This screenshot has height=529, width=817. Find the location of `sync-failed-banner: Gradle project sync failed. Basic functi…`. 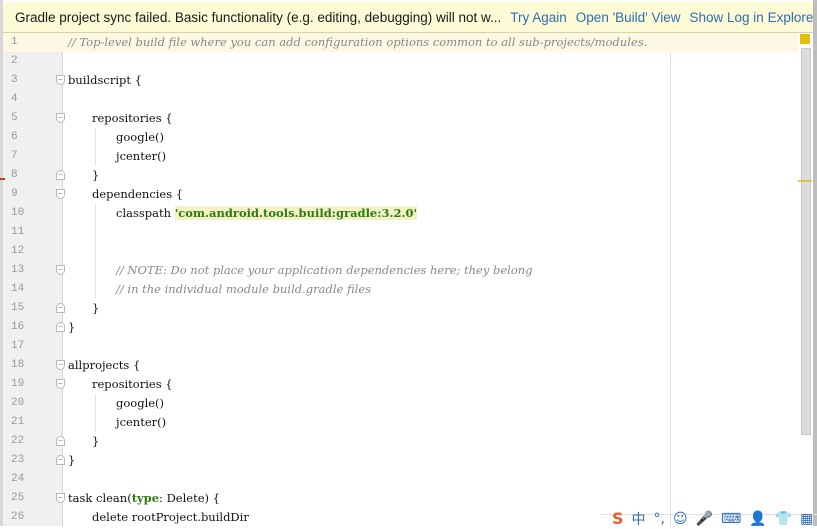

sync-failed-banner: Gradle project sync failed. Basic functi… is located at coordinates (410, 17).